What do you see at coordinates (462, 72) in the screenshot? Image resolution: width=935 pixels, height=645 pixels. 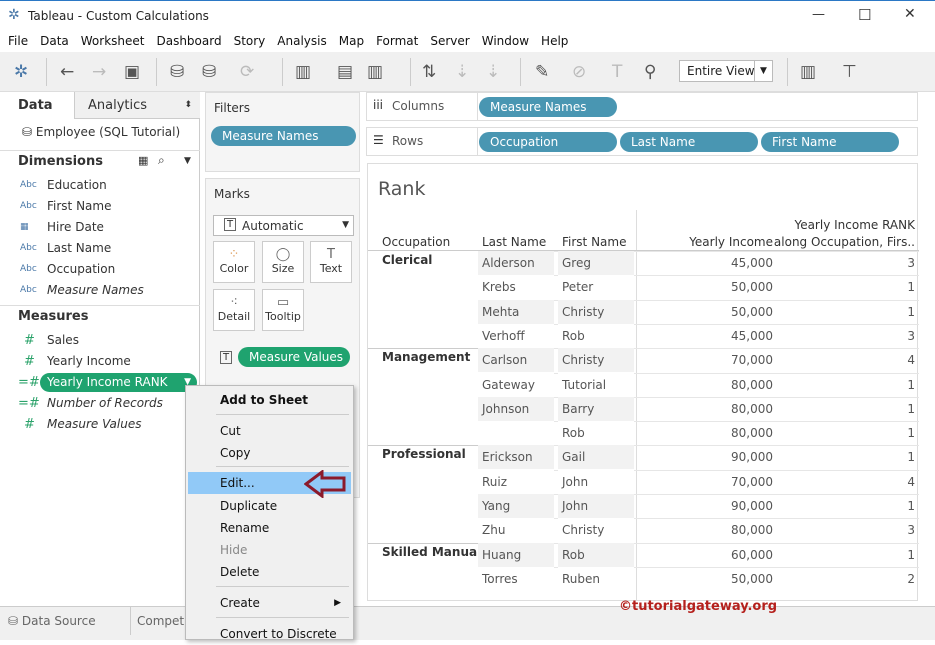 I see `sort-ascending-icon: ⇣` at bounding box center [462, 72].